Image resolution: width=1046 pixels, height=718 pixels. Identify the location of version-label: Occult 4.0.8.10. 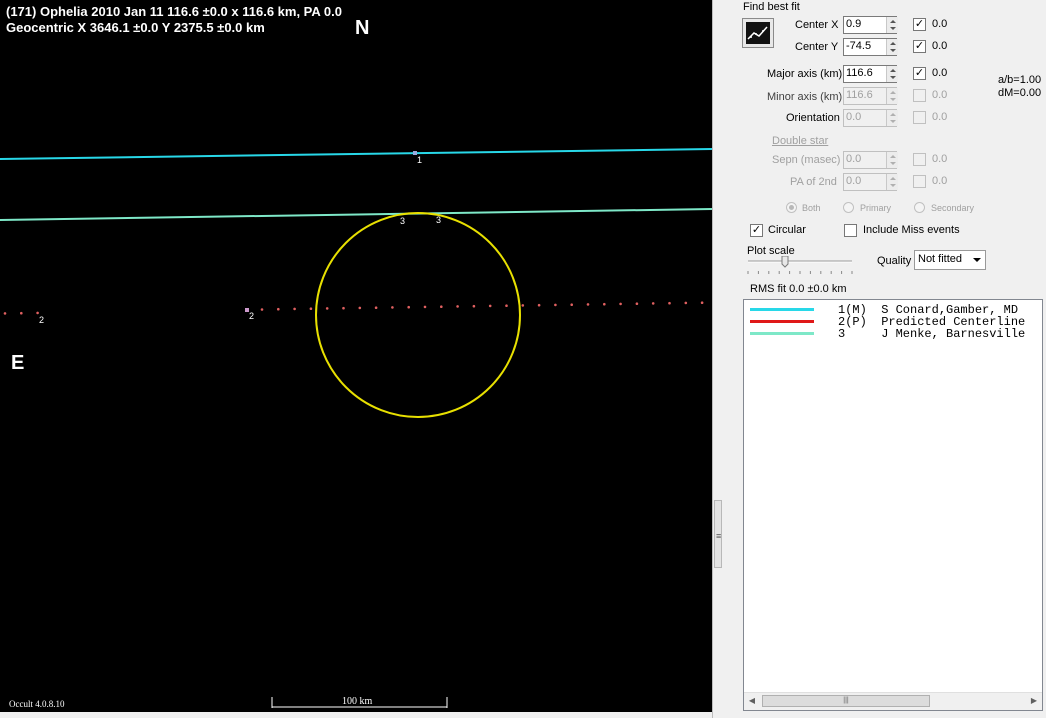
(37, 704).